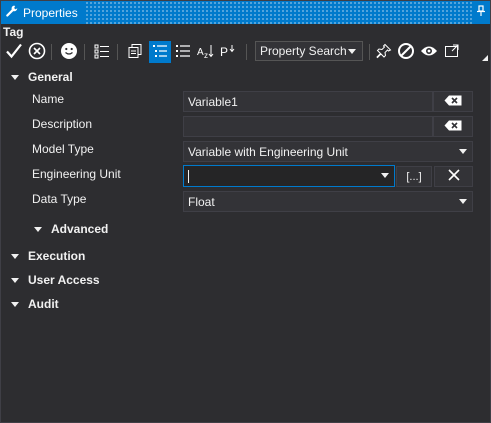 The width and height of the screenshot is (491, 423). I want to click on cancel-circle-icon, so click(37, 52).